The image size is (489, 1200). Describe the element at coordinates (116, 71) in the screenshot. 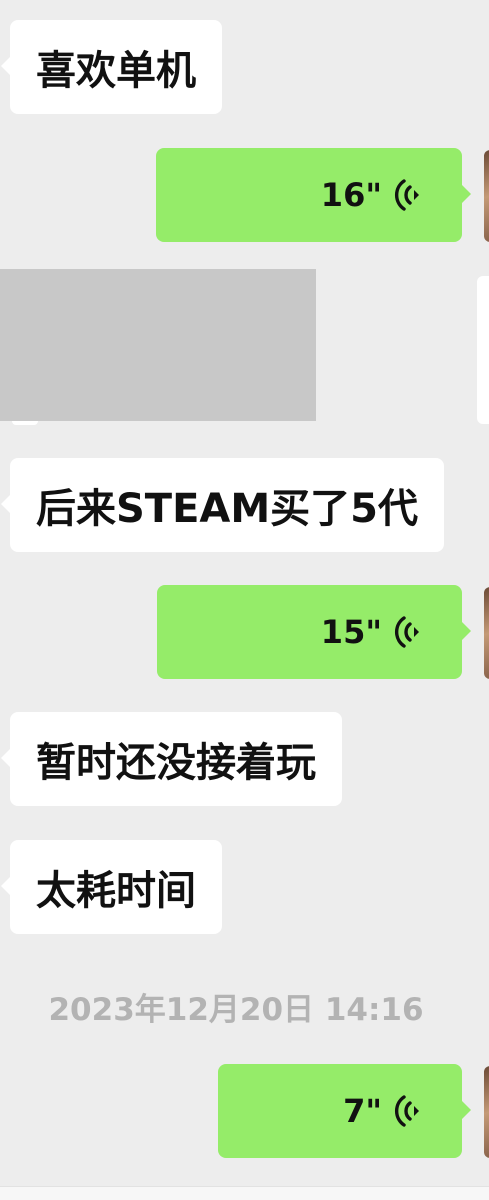

I see `message-text: 喜欢单机` at that location.